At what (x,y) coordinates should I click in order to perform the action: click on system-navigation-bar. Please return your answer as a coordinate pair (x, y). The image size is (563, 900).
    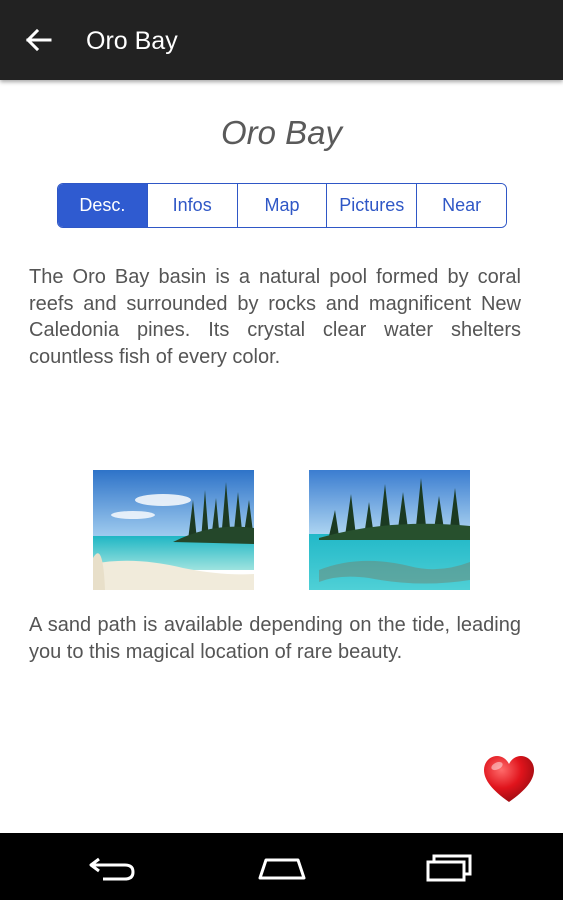
    Looking at the image, I should click on (281, 866).